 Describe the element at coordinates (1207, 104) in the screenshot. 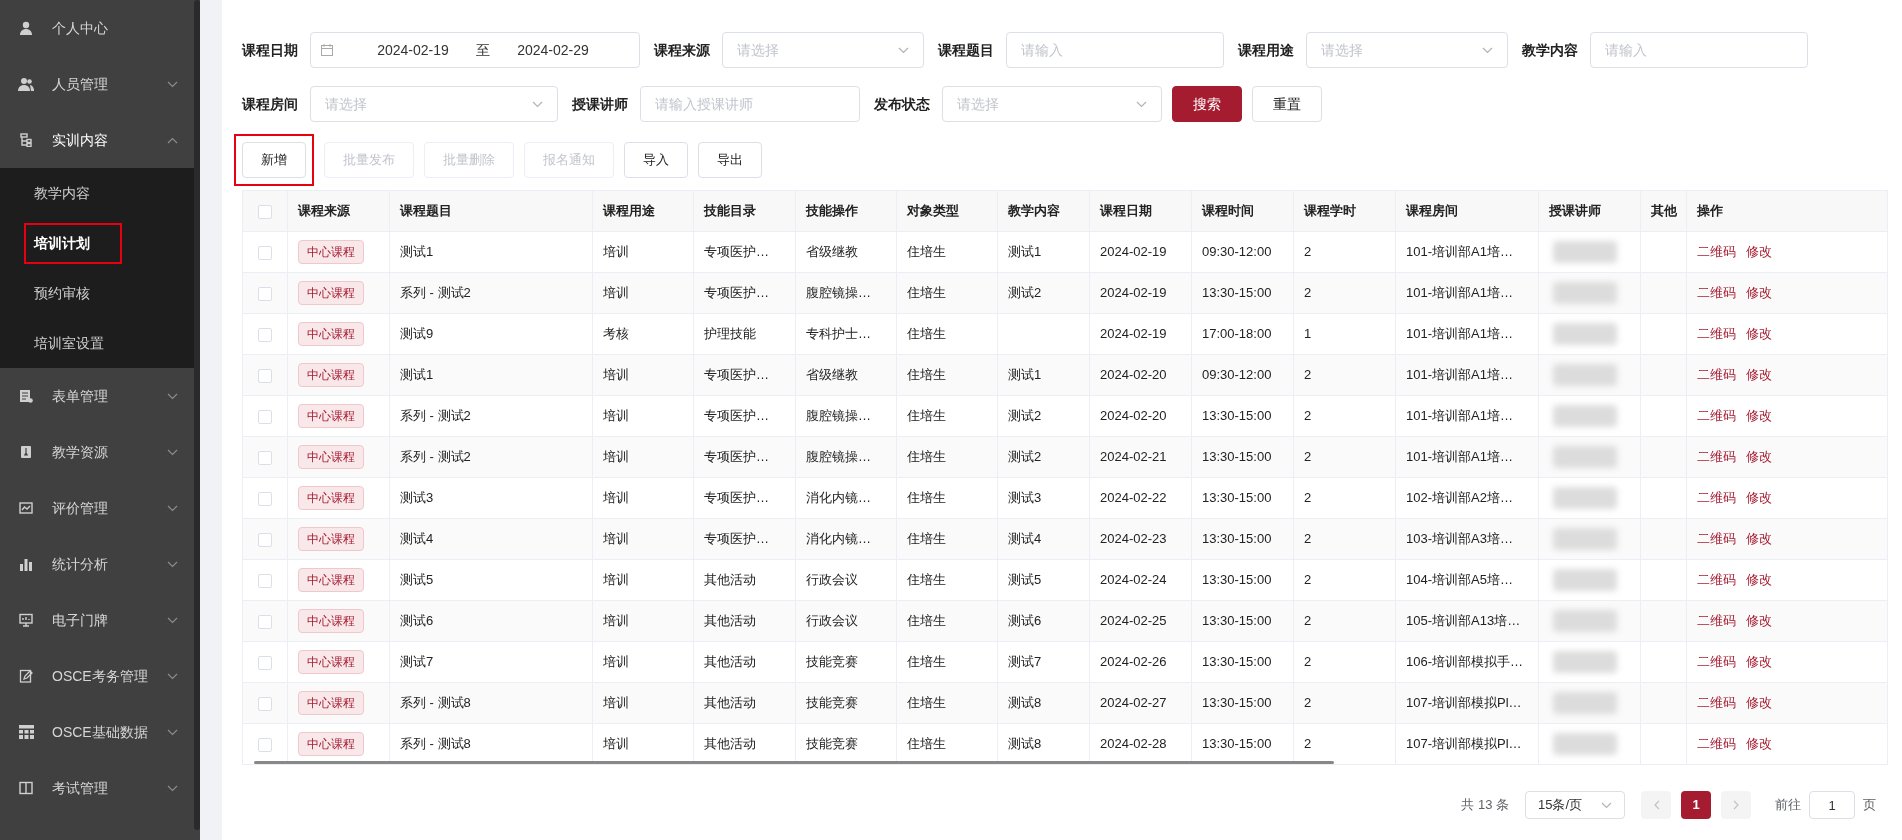

I see `search-button: 搜索` at that location.